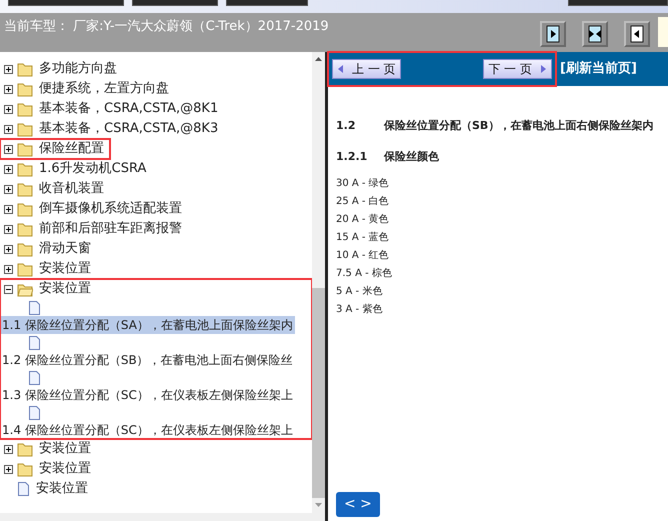 The width and height of the screenshot is (668, 521). Describe the element at coordinates (360, 292) in the screenshot. I see `fuse-color-item: 5 A - 米色` at that location.